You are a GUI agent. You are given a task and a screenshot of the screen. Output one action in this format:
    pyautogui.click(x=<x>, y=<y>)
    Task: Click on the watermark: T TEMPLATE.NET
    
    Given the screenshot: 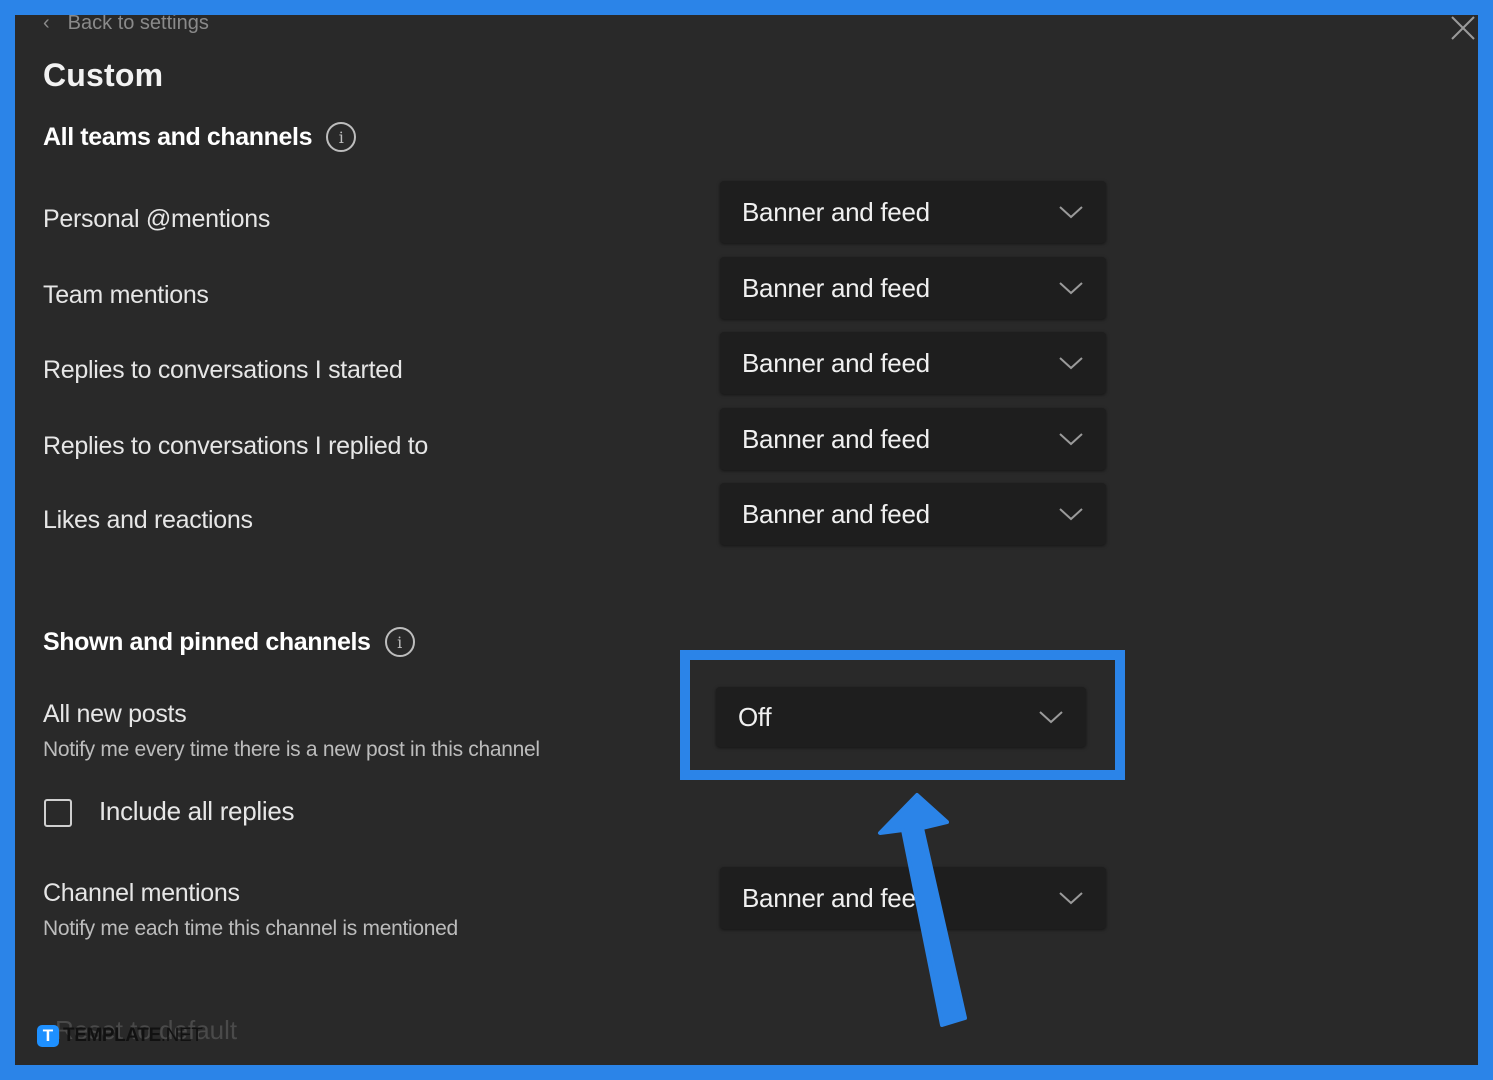 What is the action you would take?
    pyautogui.click(x=120, y=1036)
    